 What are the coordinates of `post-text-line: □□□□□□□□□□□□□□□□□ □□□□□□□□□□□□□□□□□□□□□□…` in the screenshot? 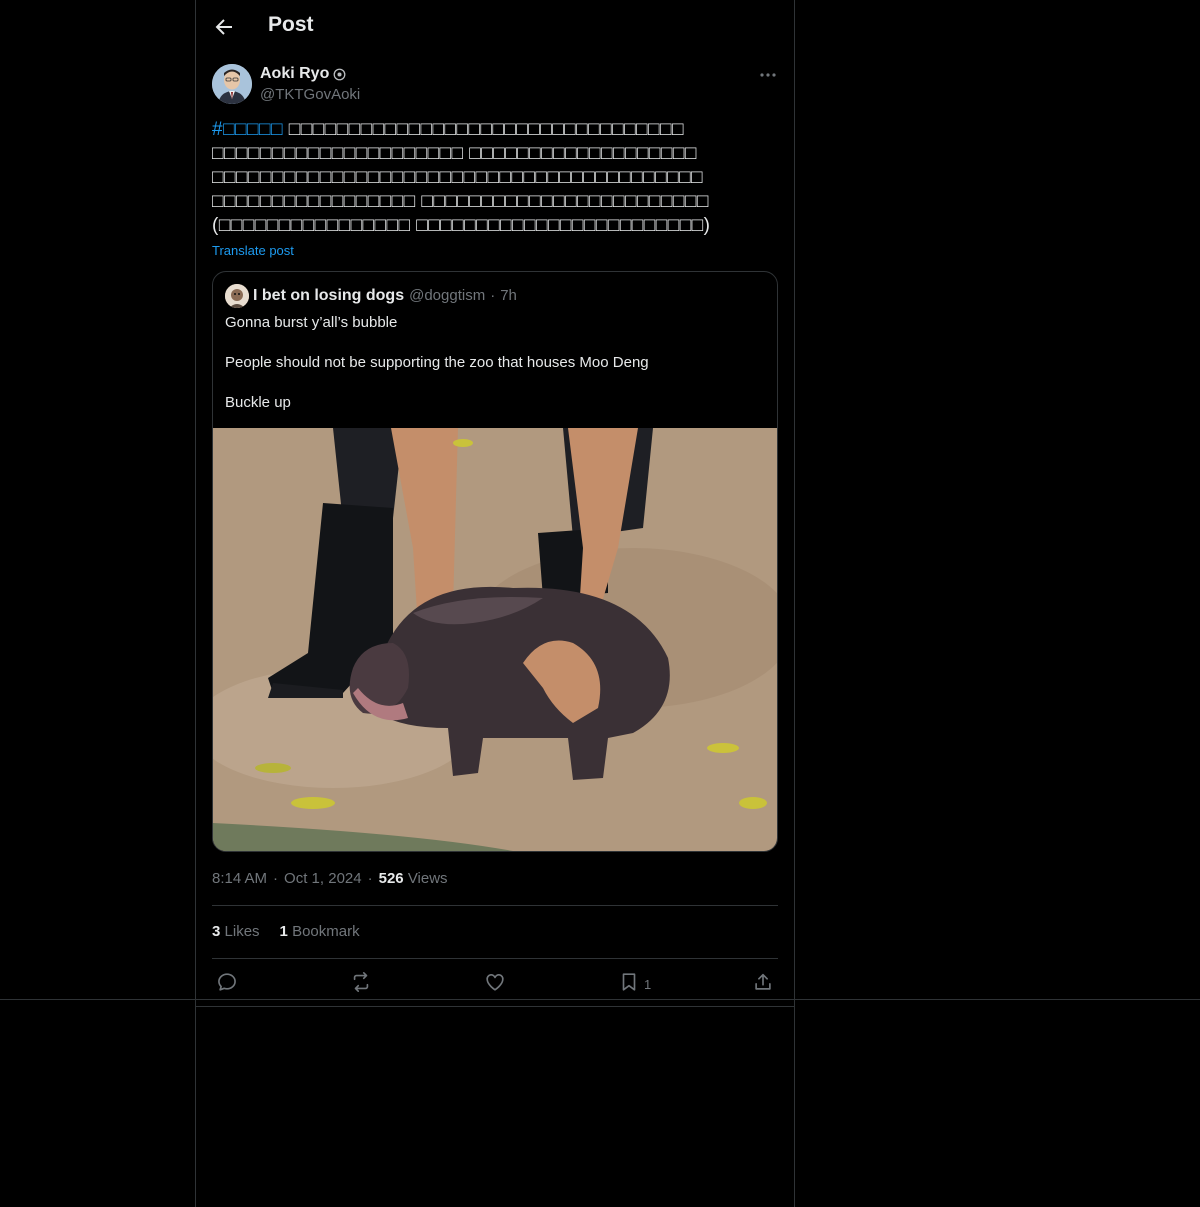 It's located at (460, 201).